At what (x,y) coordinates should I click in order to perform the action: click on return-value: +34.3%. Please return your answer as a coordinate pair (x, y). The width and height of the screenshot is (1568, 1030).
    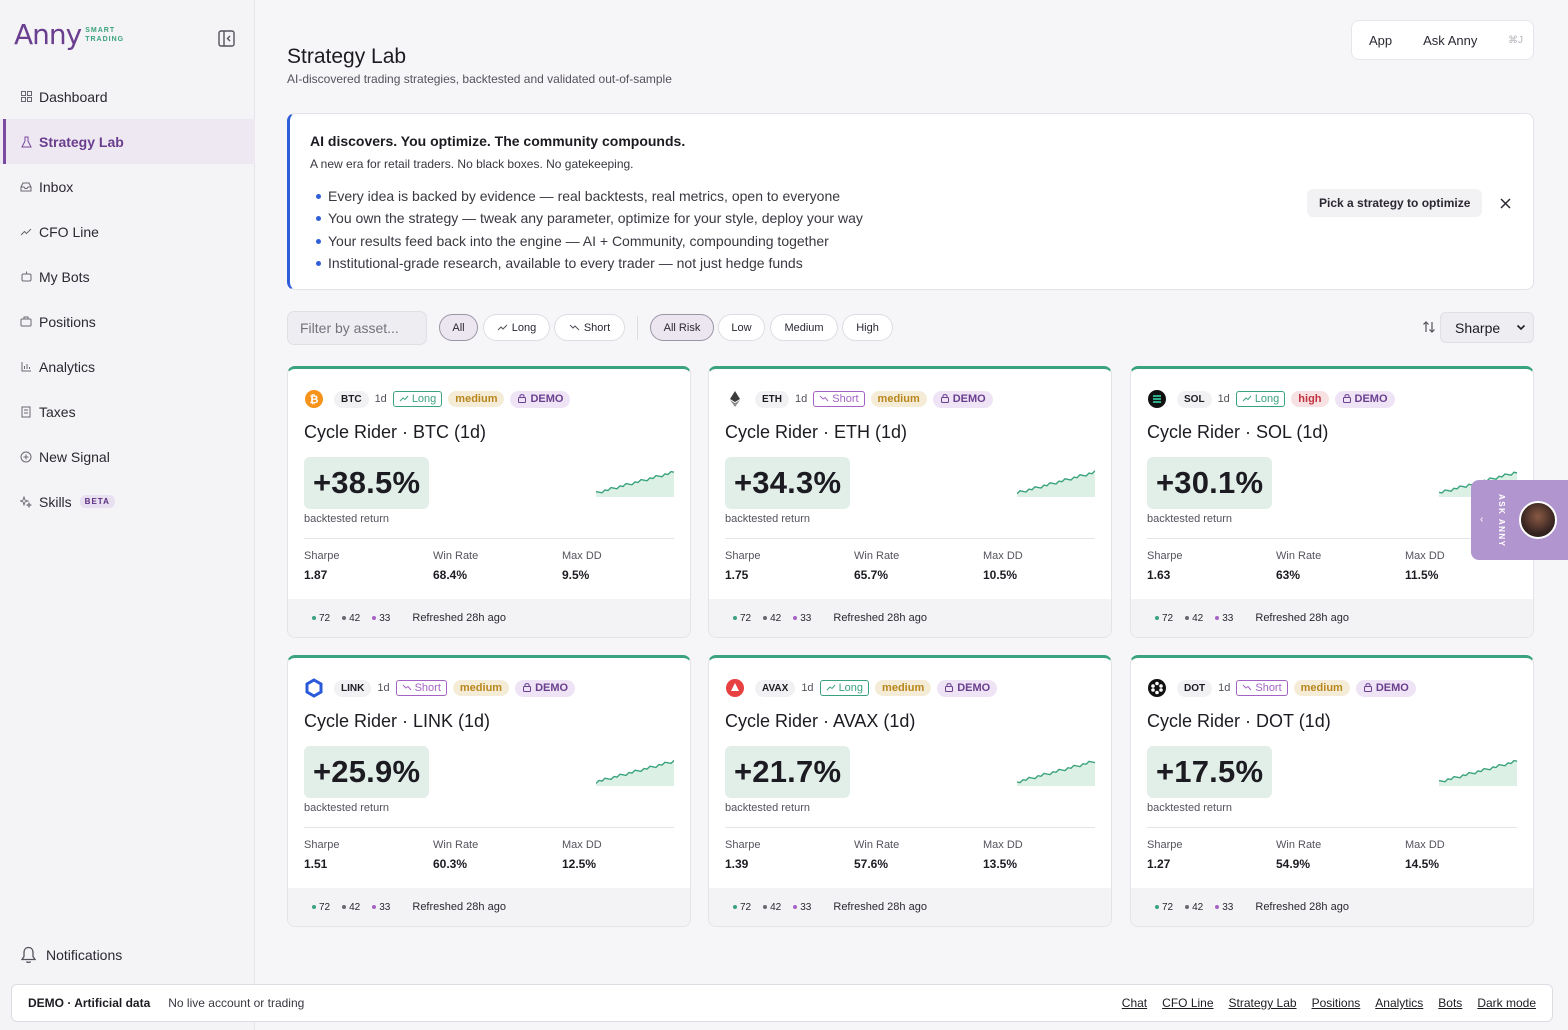
    Looking at the image, I should click on (788, 483).